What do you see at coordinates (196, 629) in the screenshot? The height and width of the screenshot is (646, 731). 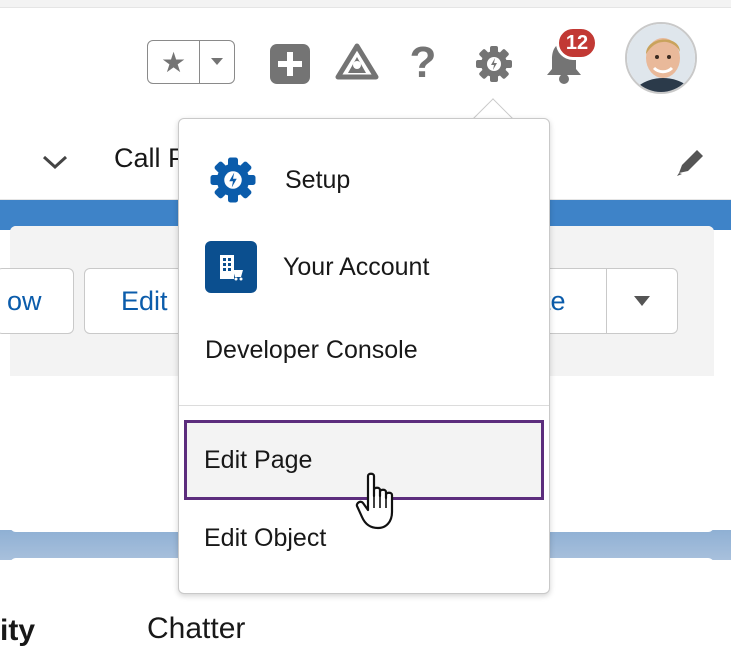 I see `tab-chatter: Chatter` at bounding box center [196, 629].